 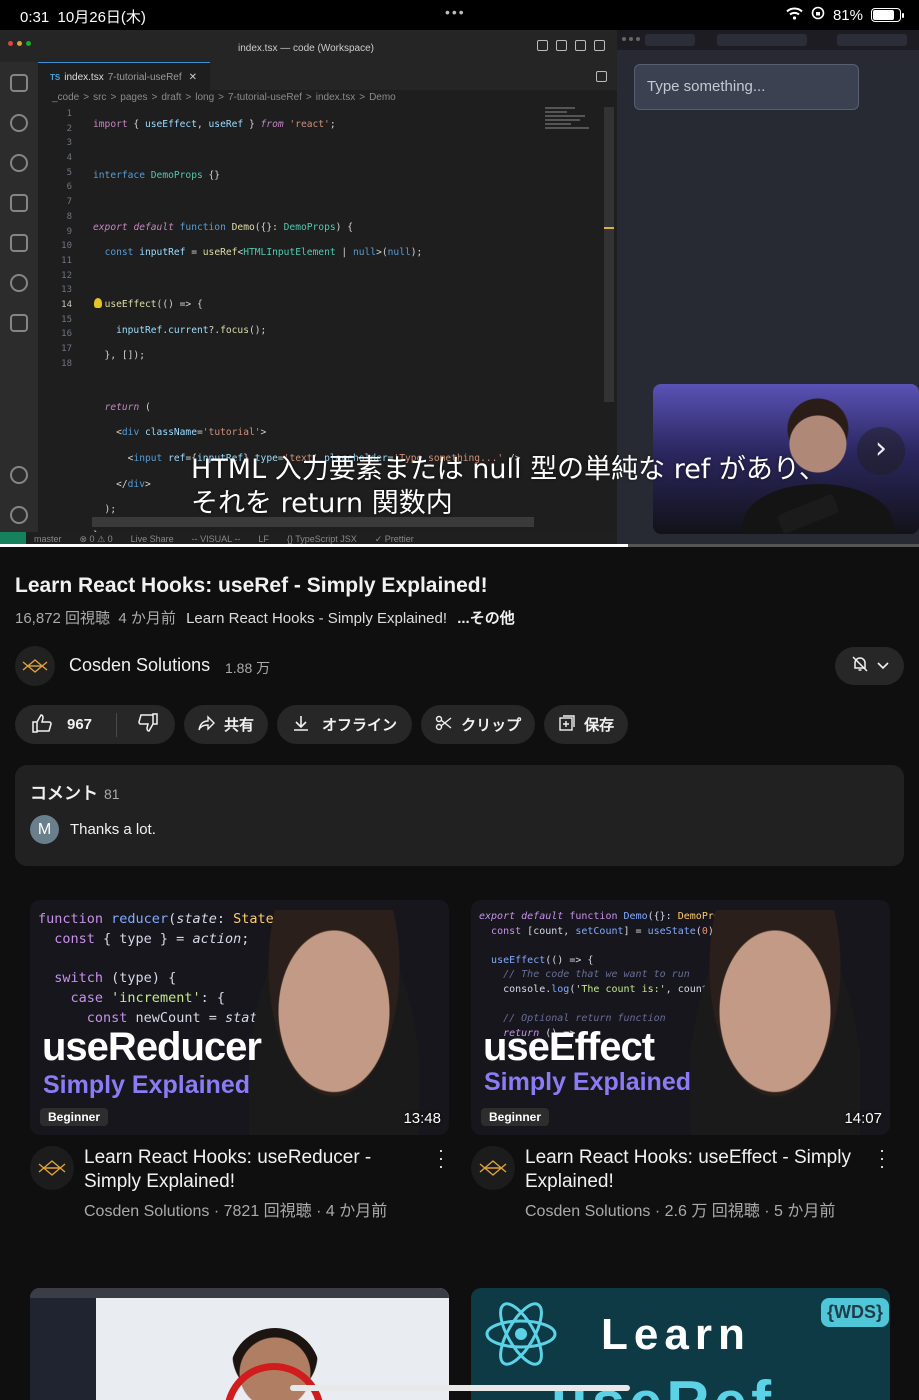 What do you see at coordinates (19, 243) in the screenshot?
I see `extensions-icon` at bounding box center [19, 243].